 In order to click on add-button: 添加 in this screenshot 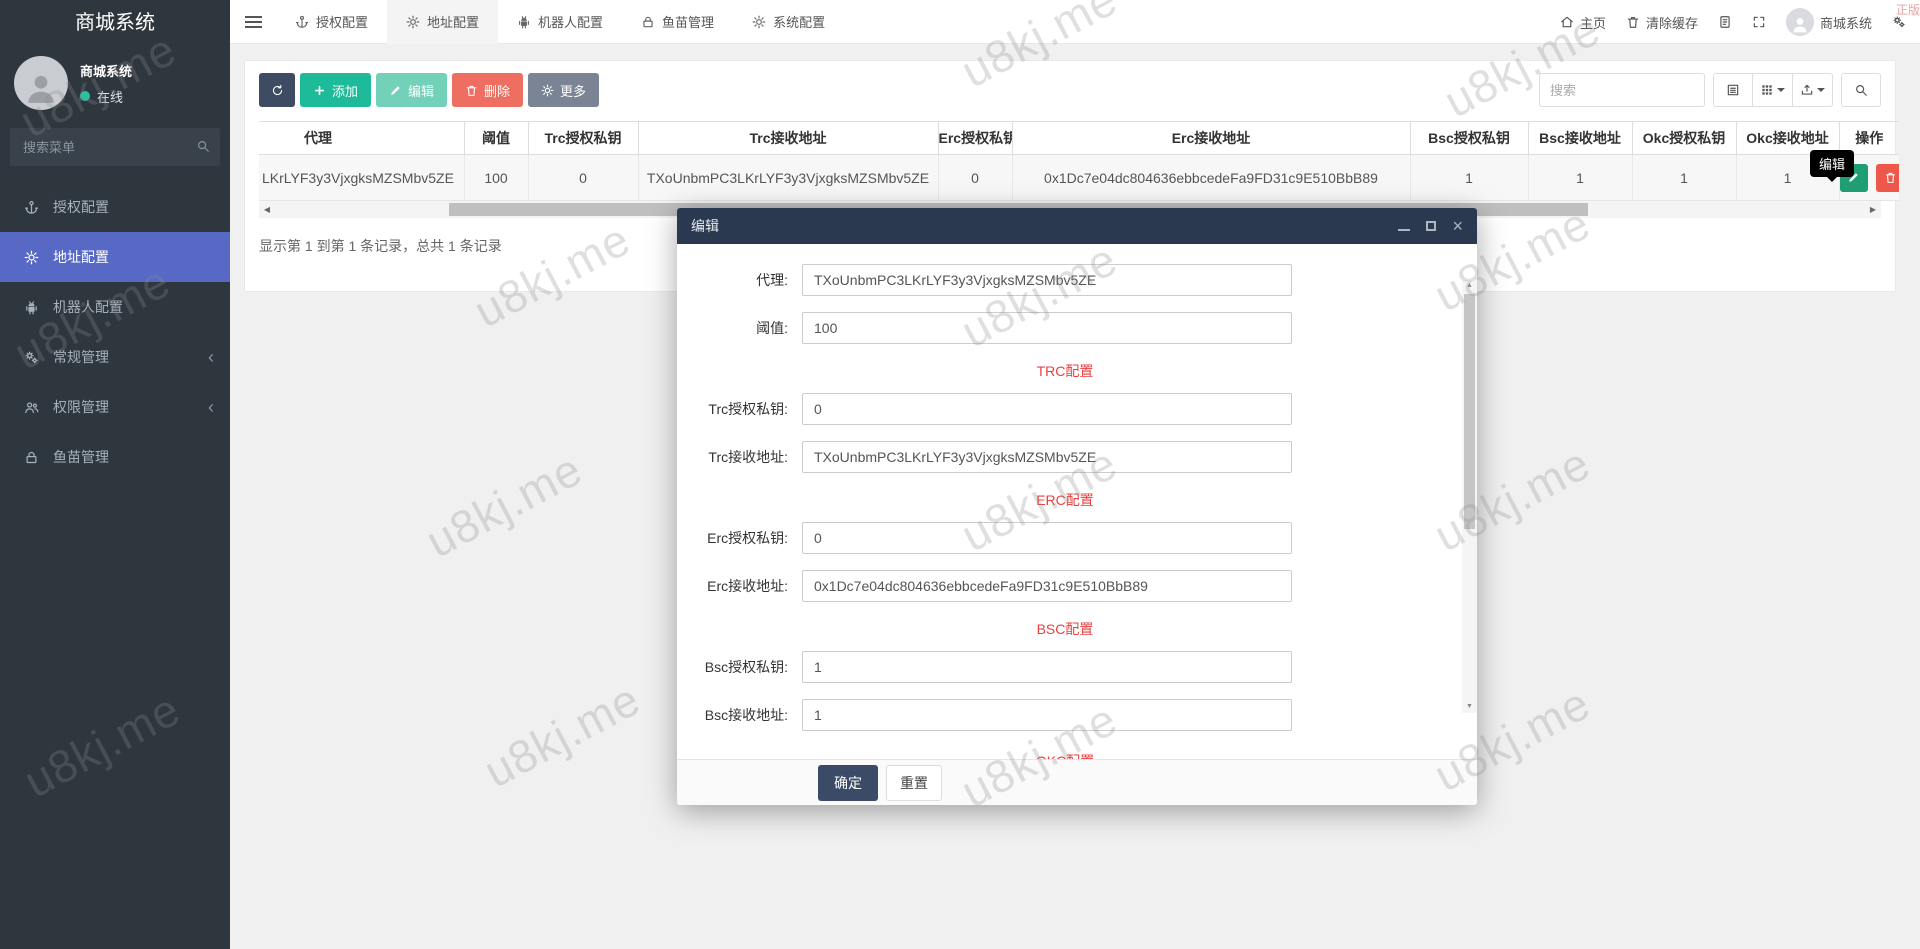, I will do `click(336, 90)`.